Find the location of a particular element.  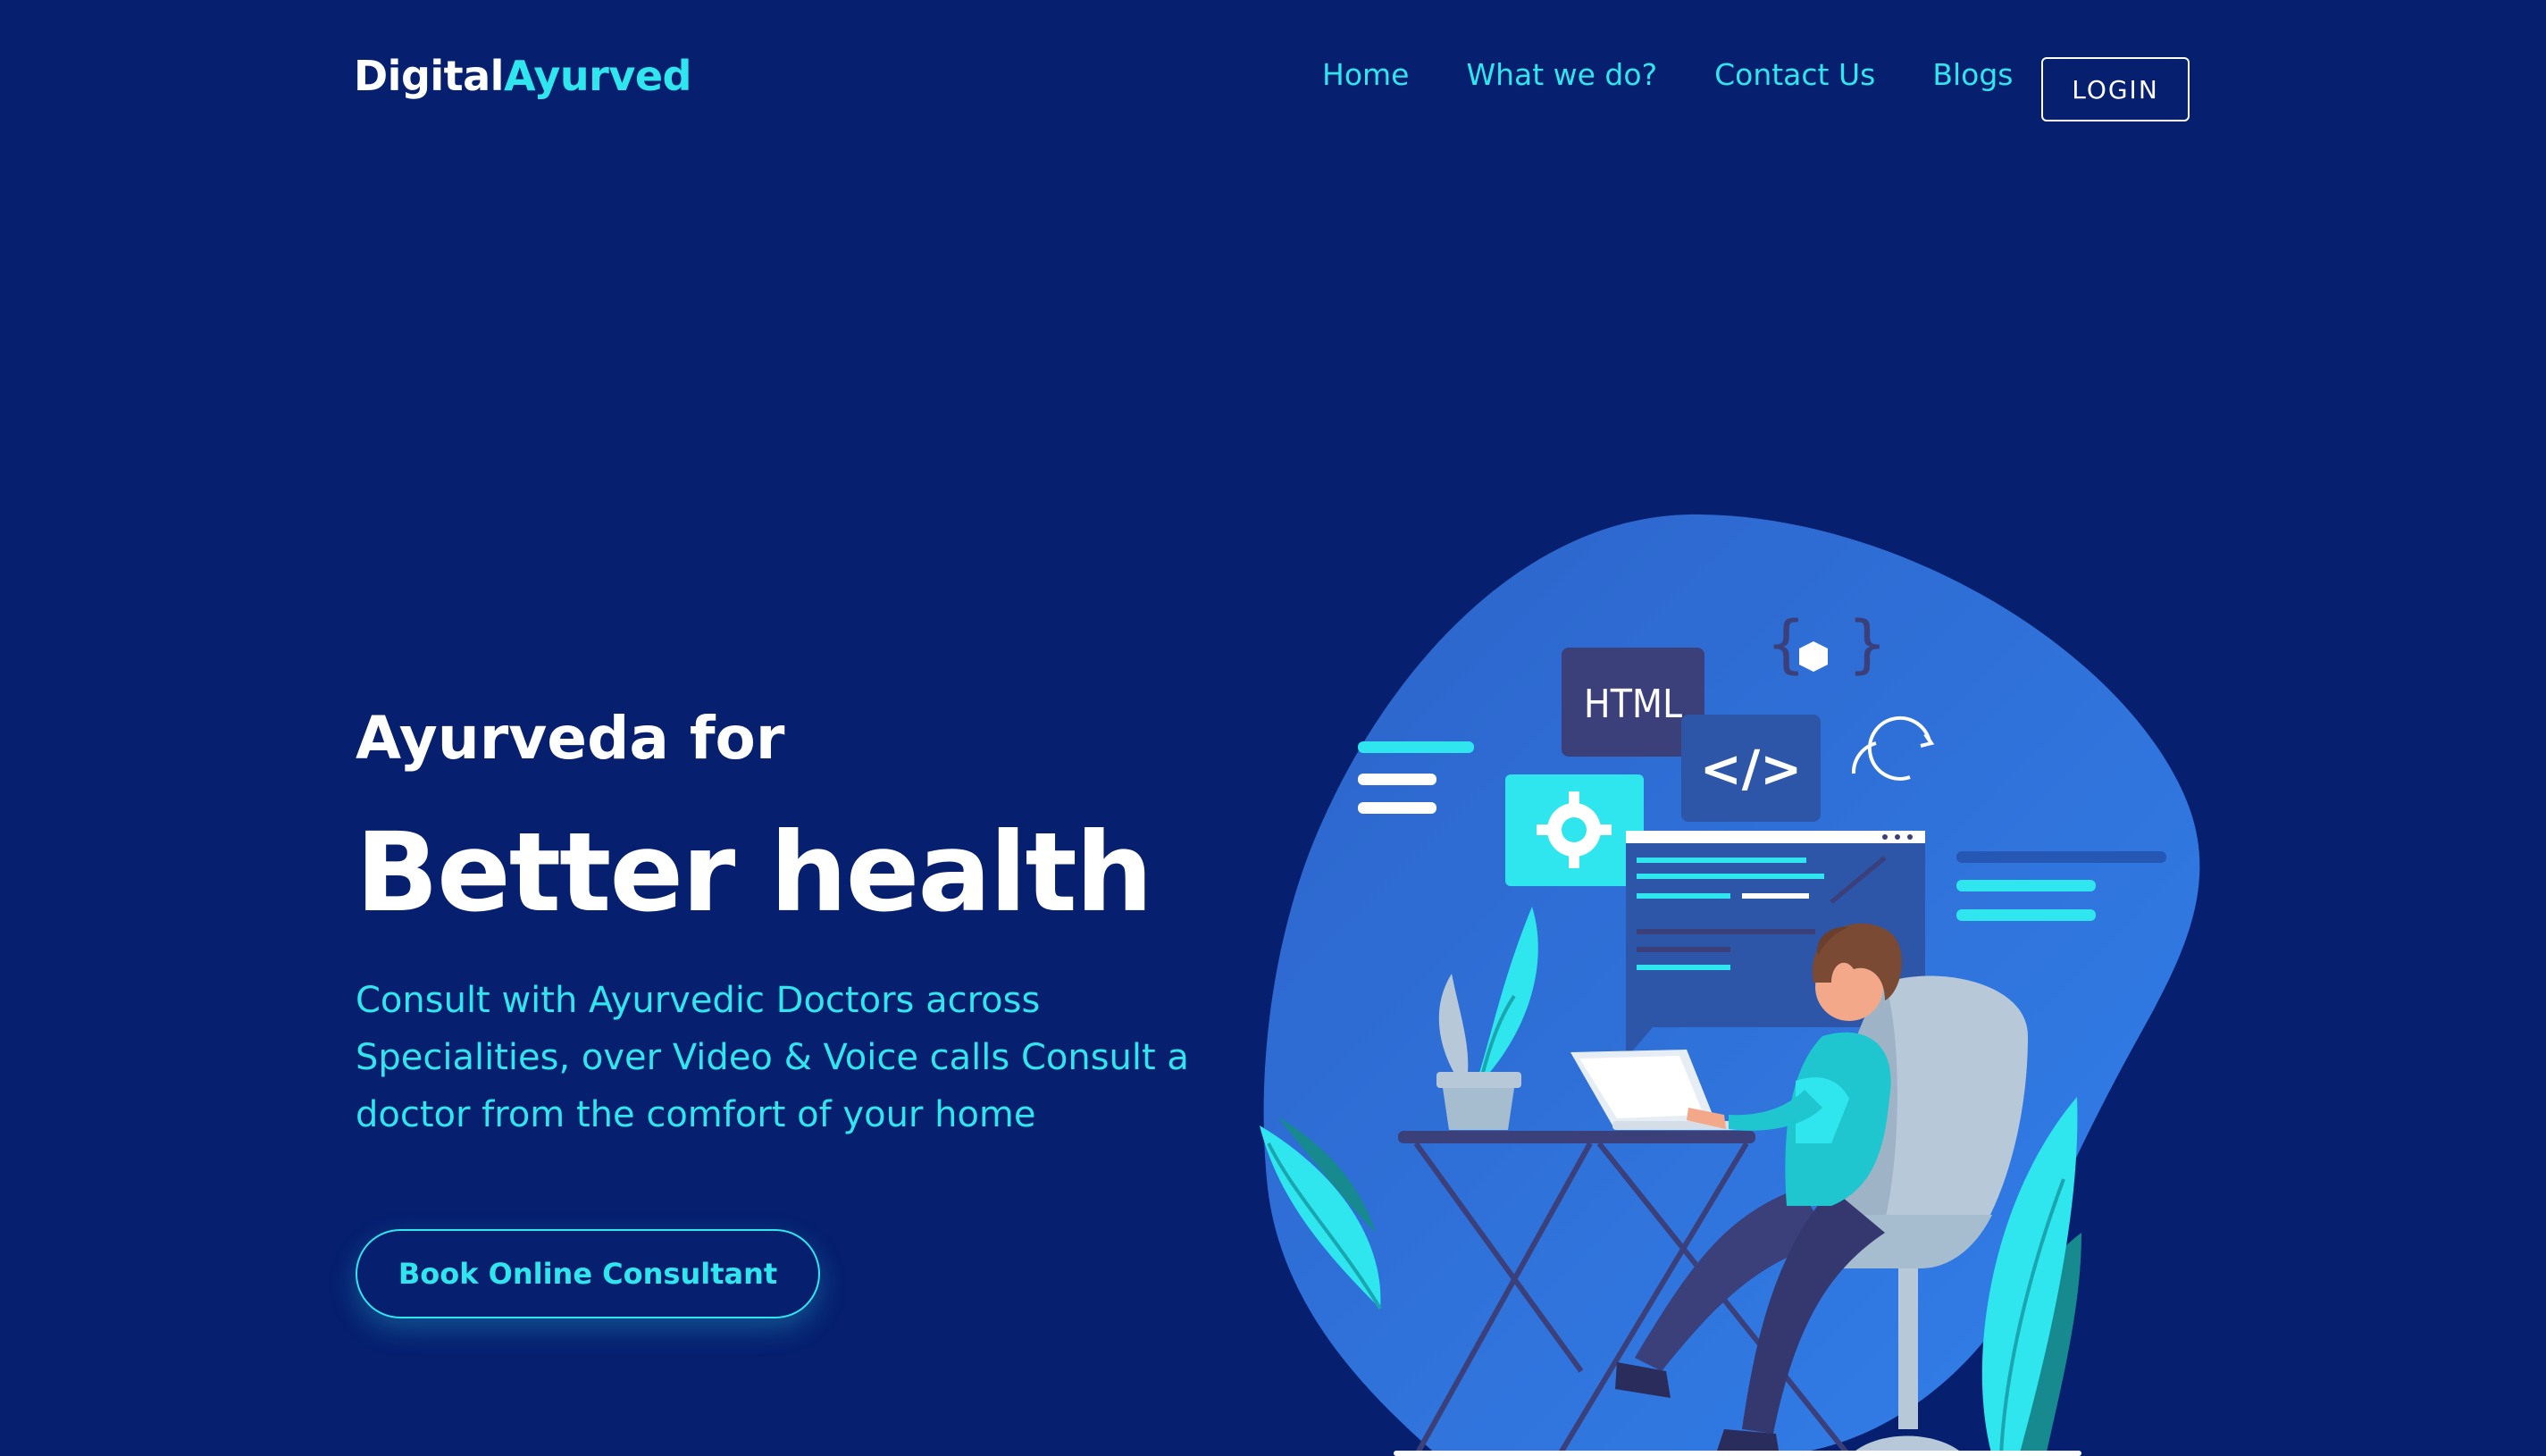

nav-what-we-do: What we do? is located at coordinates (1561, 74).